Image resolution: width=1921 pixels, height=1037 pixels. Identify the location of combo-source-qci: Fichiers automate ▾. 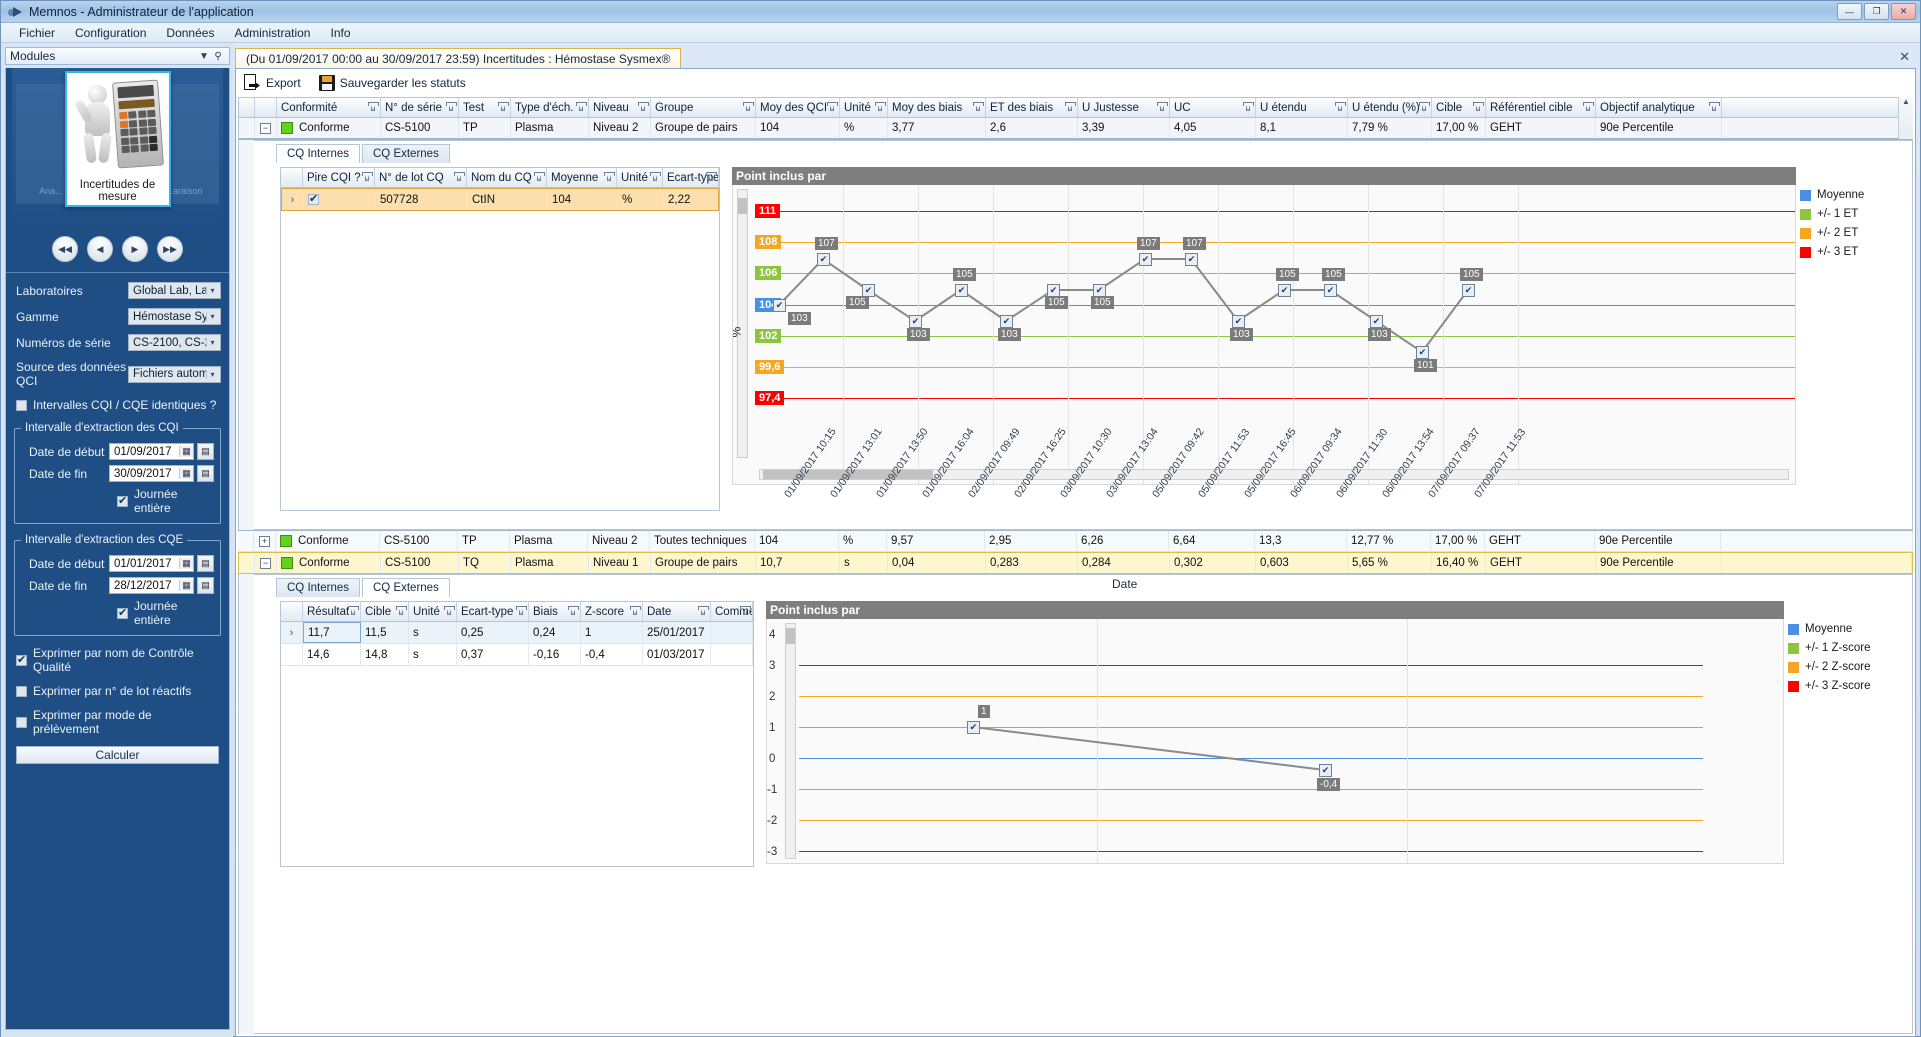
(174, 374).